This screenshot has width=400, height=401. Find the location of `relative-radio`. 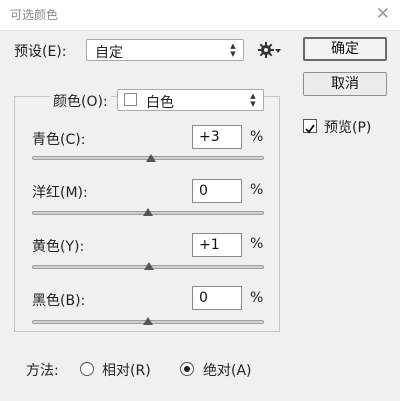

relative-radio is located at coordinates (87, 369).